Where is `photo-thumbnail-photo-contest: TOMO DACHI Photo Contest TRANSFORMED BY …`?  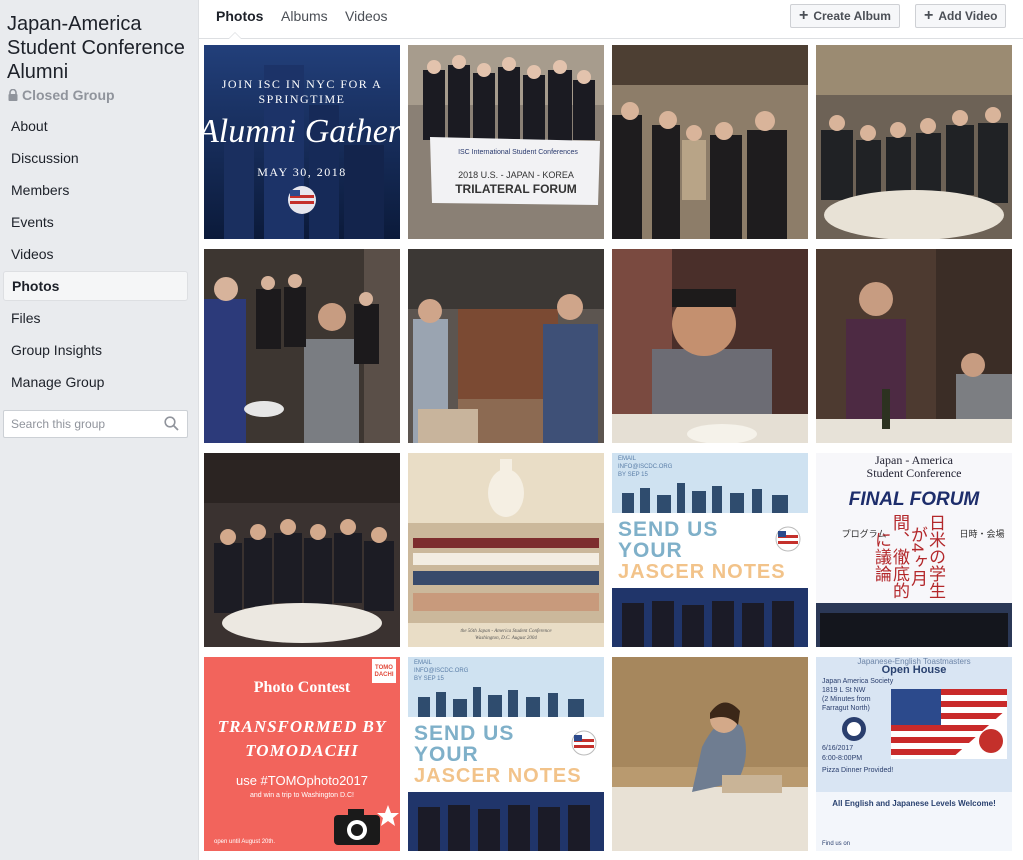 photo-thumbnail-photo-contest: TOMO DACHI Photo Contest TRANSFORMED BY … is located at coordinates (302, 754).